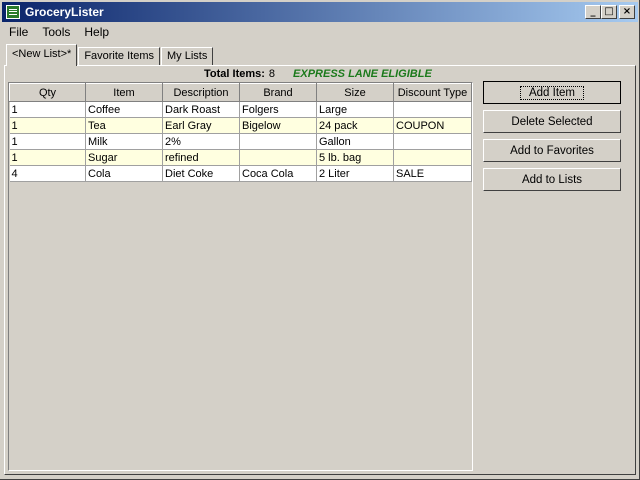 The width and height of the screenshot is (640, 480). Describe the element at coordinates (119, 56) in the screenshot. I see `tab-favorite-items: Favorite Items` at that location.